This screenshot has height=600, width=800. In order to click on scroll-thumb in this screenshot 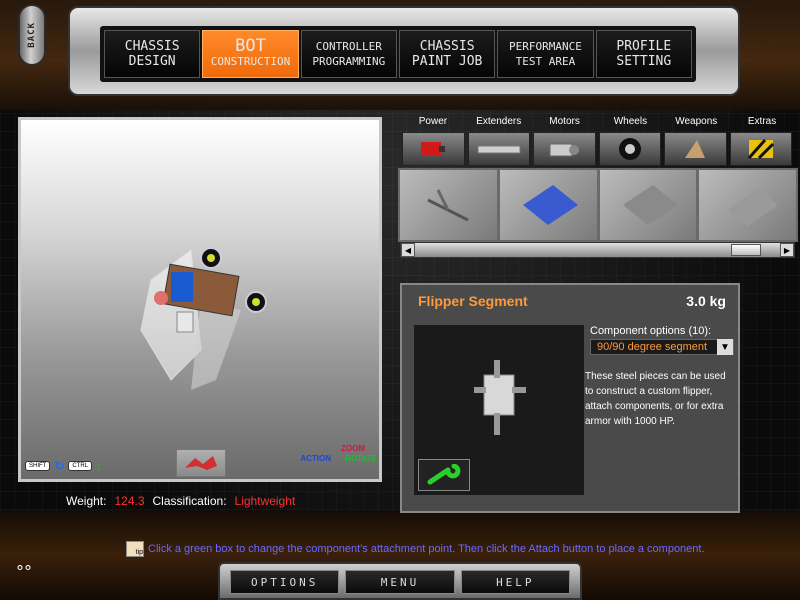, I will do `click(746, 250)`.